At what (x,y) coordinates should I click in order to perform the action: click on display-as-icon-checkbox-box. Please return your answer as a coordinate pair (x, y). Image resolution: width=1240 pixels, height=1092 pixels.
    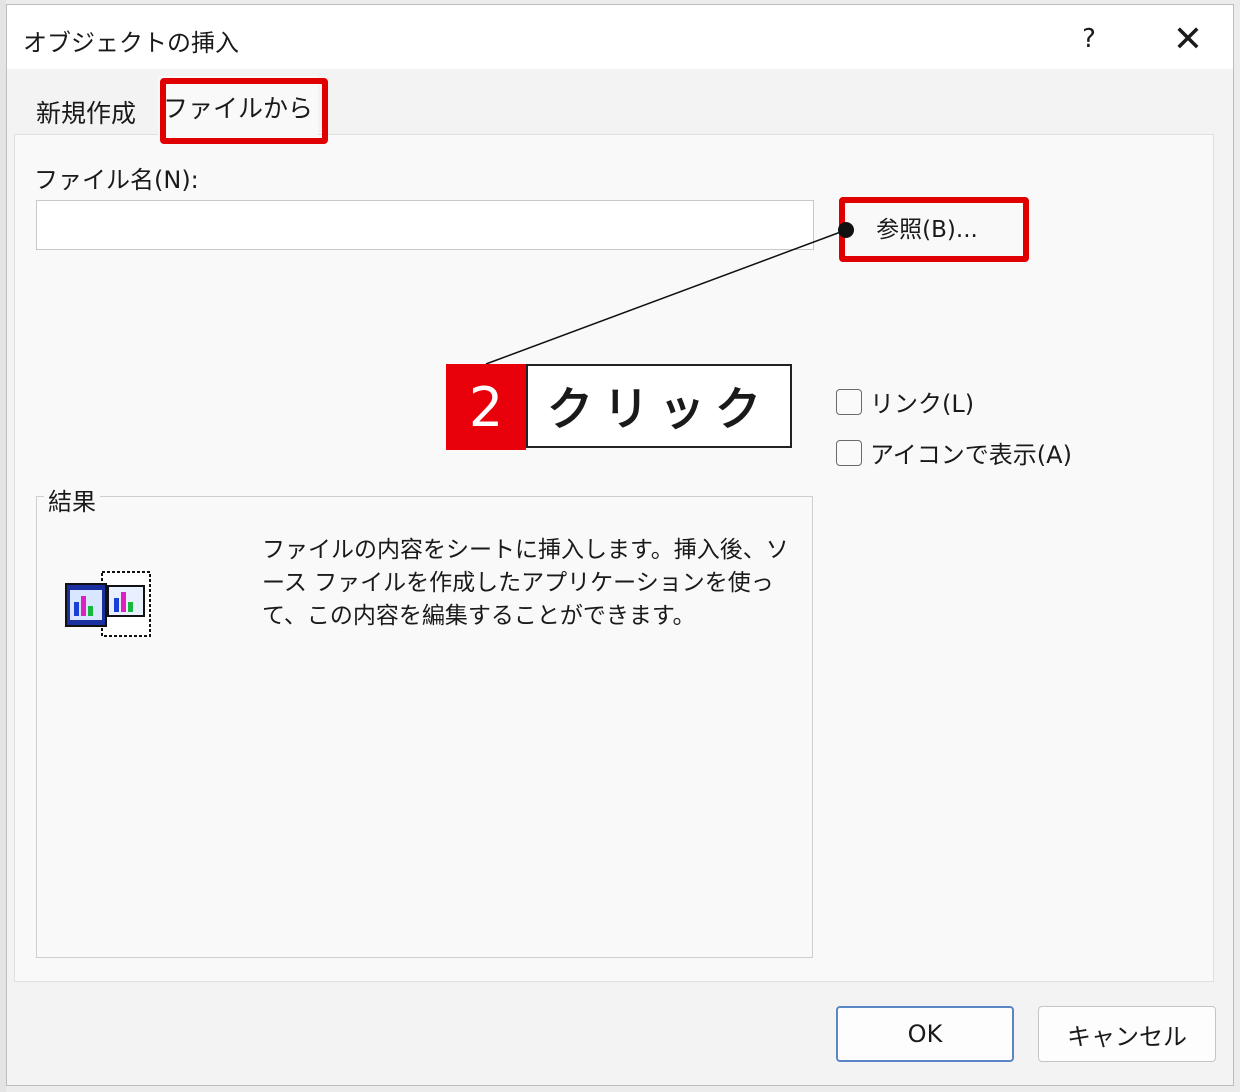
    Looking at the image, I should click on (849, 452).